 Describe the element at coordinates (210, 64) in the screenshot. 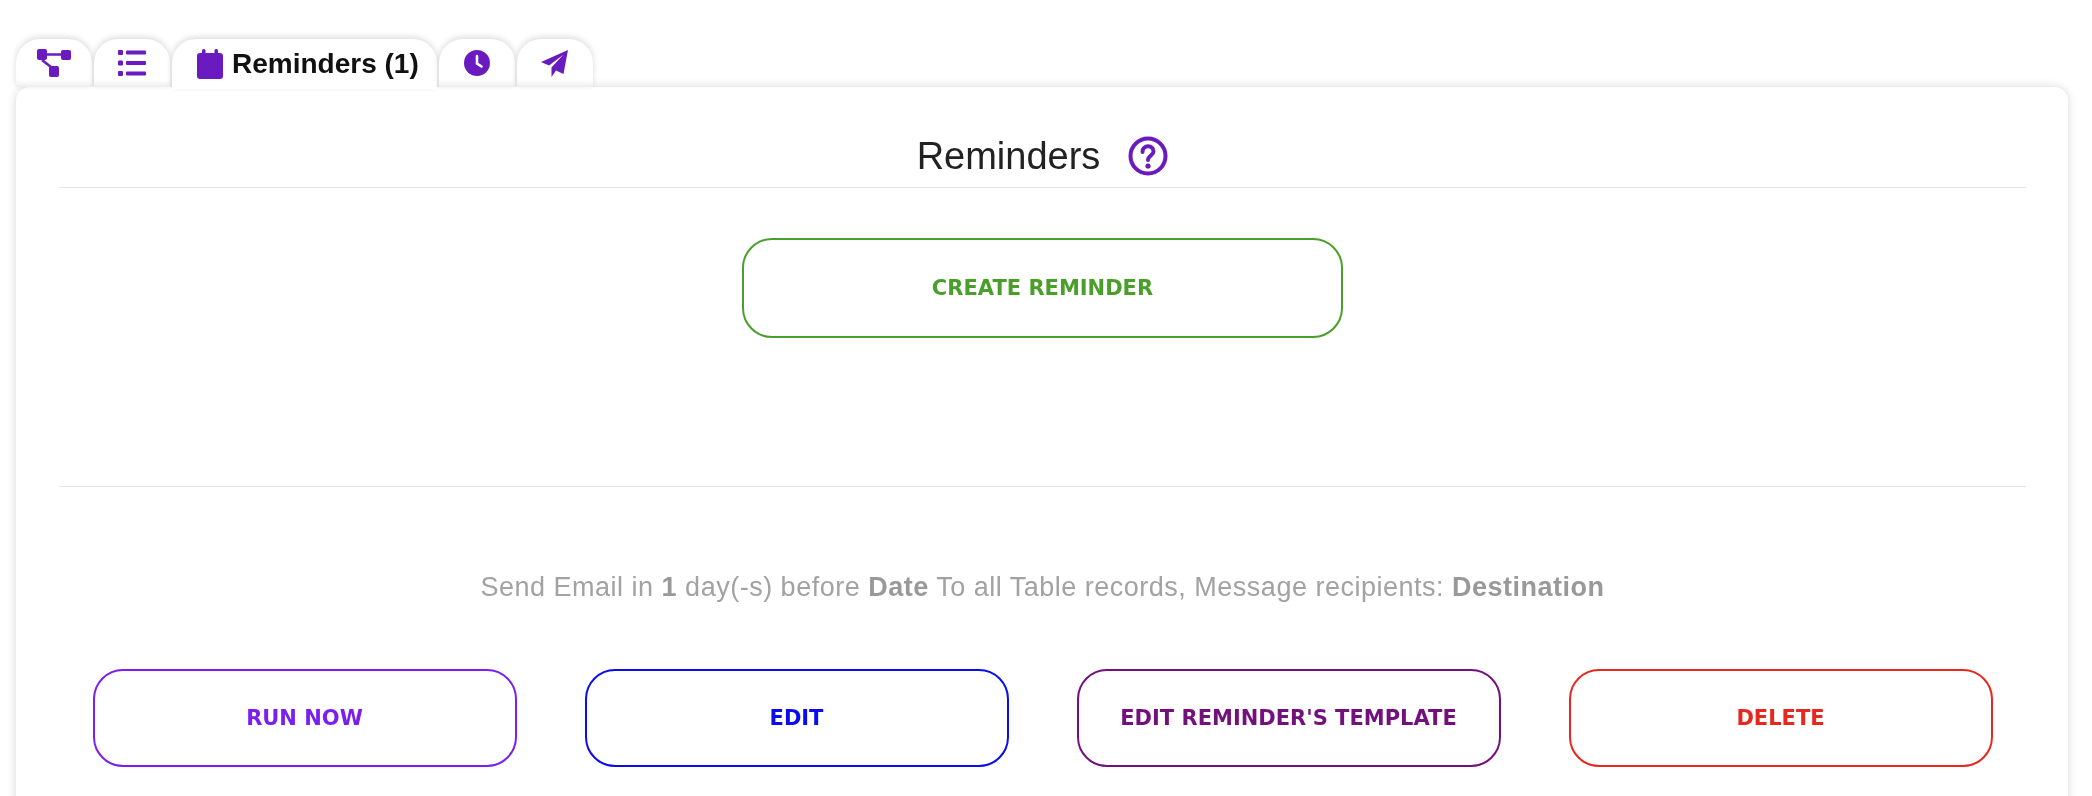

I see `calendar-icon` at that location.